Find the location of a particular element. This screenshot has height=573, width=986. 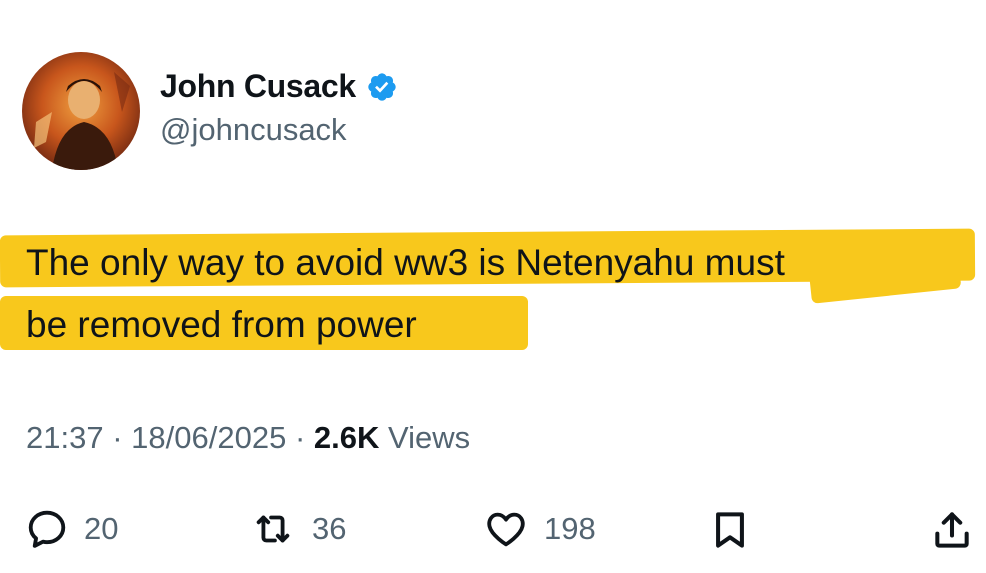

tweet-meta: 21:37 · 18/06/2025 · 2.6K Views is located at coordinates (248, 438).